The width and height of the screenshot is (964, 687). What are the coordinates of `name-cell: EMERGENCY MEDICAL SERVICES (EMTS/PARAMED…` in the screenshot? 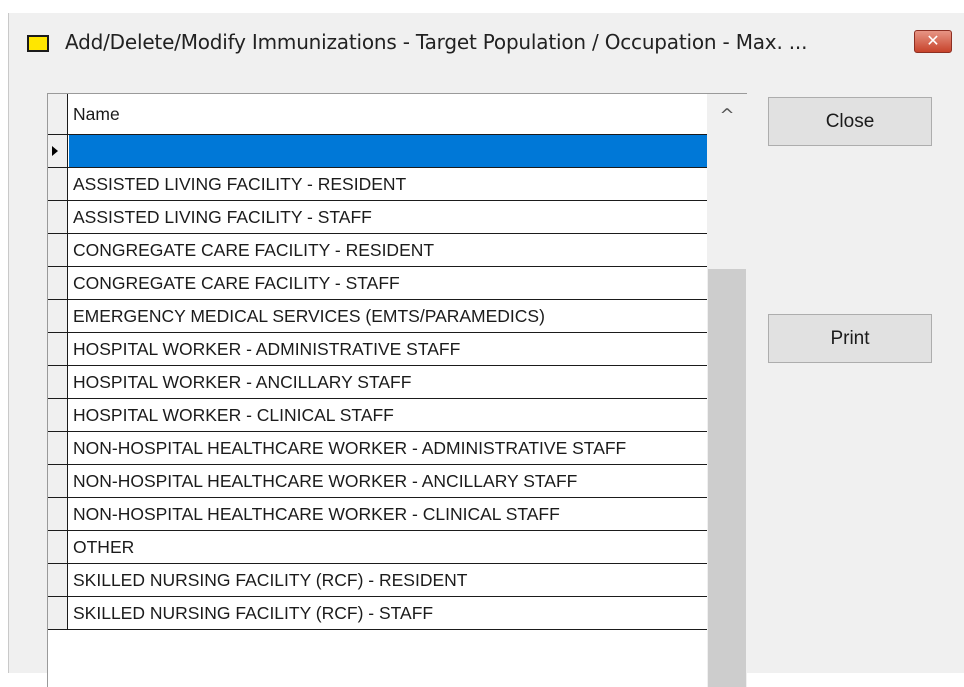 It's located at (388, 316).